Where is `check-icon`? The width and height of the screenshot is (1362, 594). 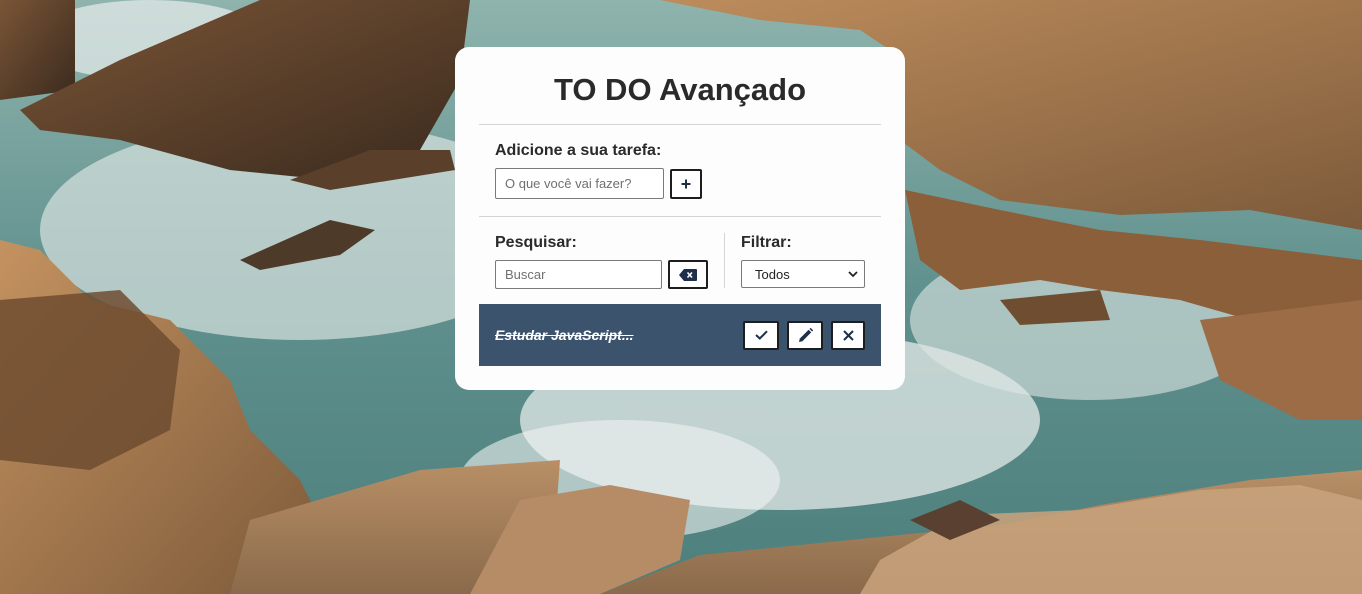 check-icon is located at coordinates (761, 335).